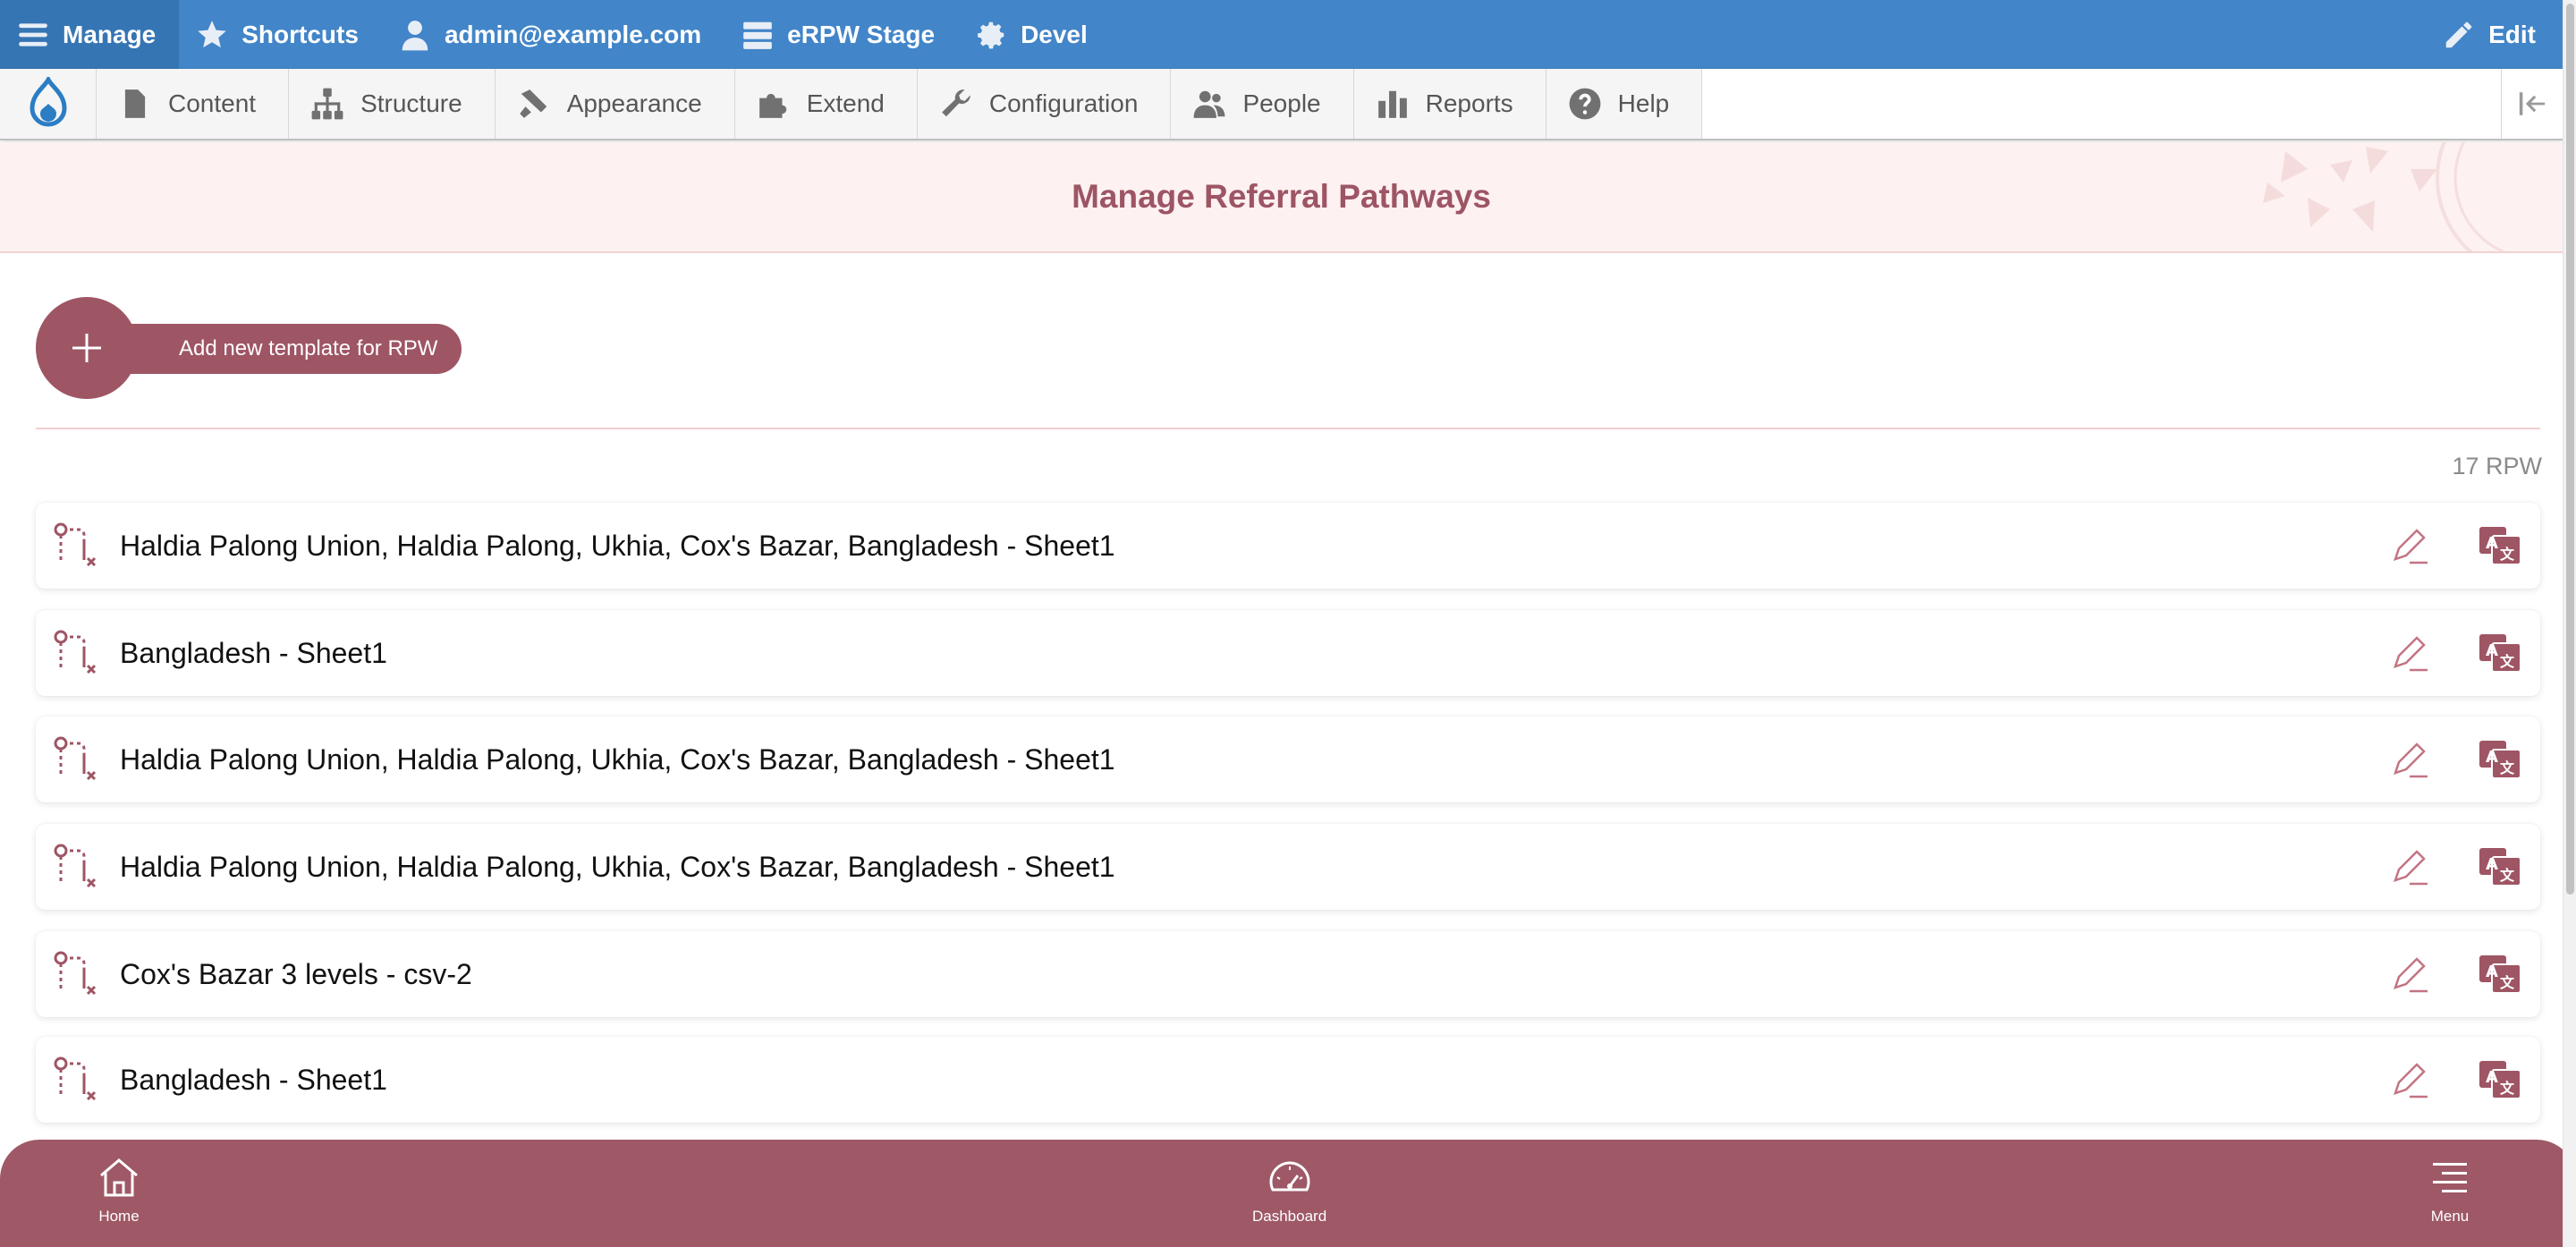 The height and width of the screenshot is (1247, 2576). I want to click on page-header: Manage Referral Pathways, so click(1281, 197).